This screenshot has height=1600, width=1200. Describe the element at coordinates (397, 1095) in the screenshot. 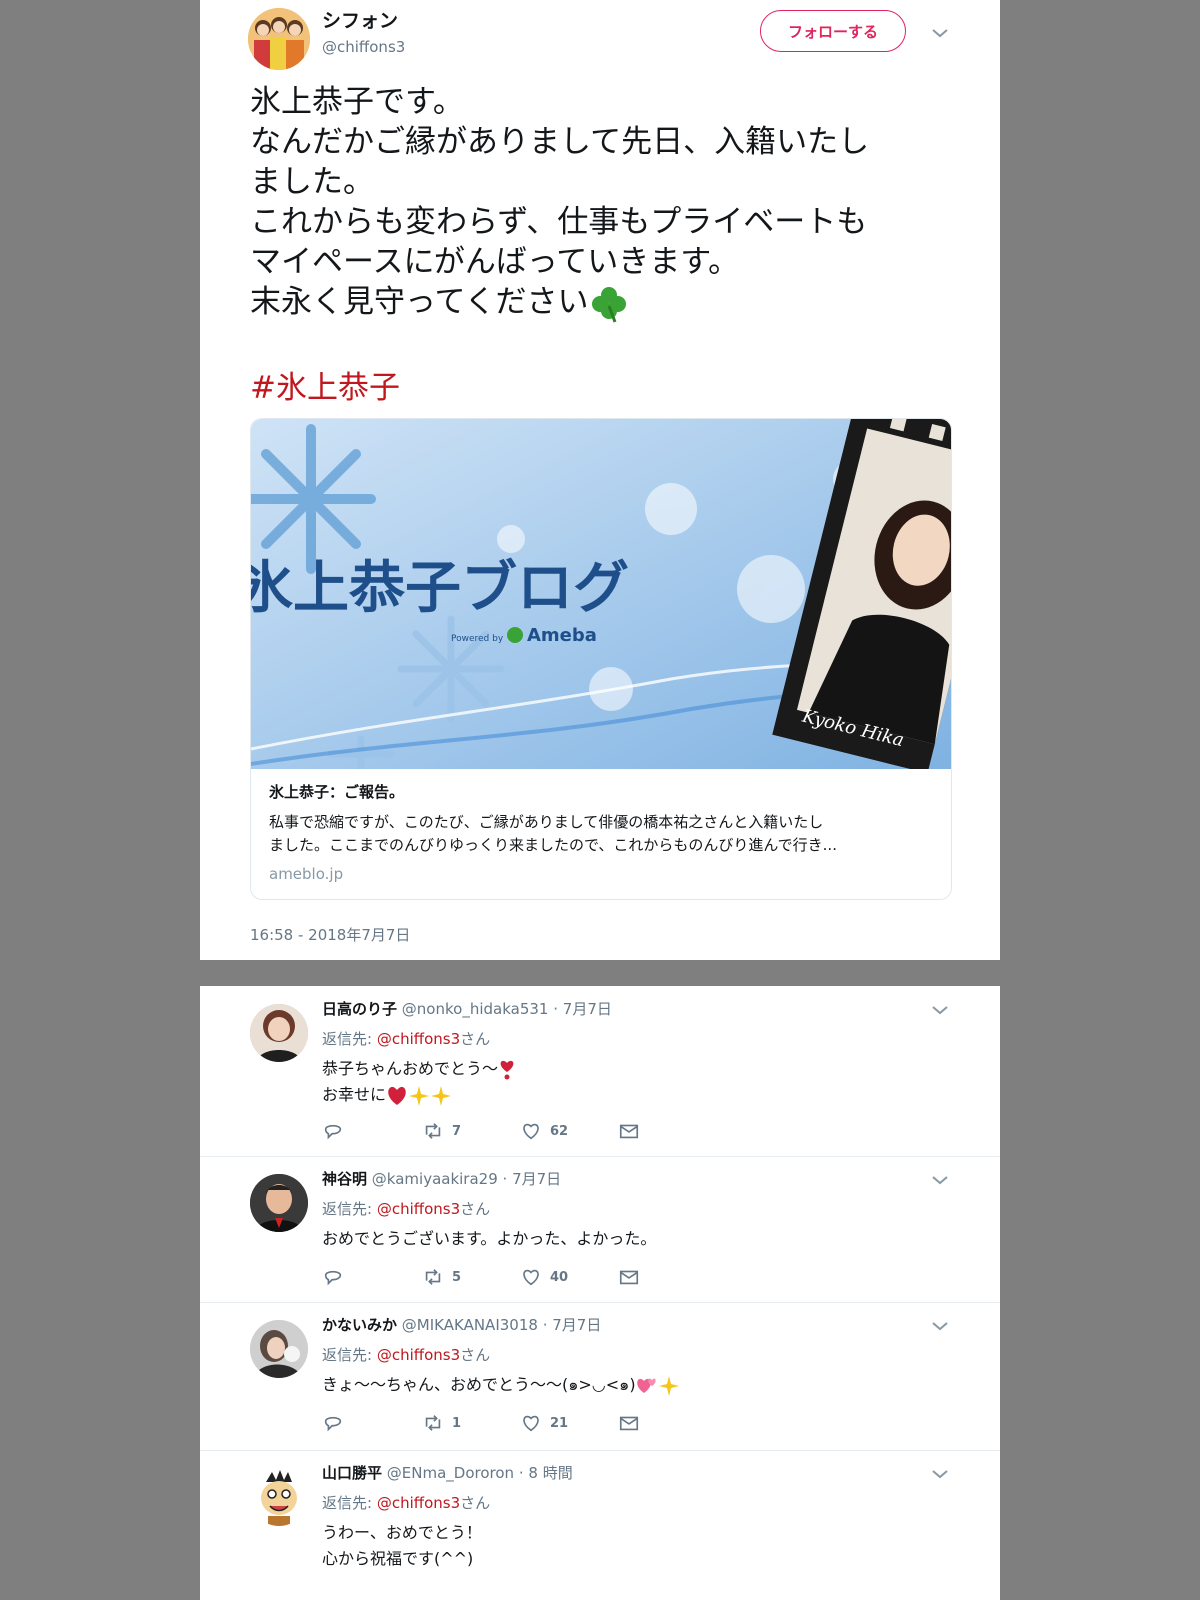

I see `heart-emoji` at that location.